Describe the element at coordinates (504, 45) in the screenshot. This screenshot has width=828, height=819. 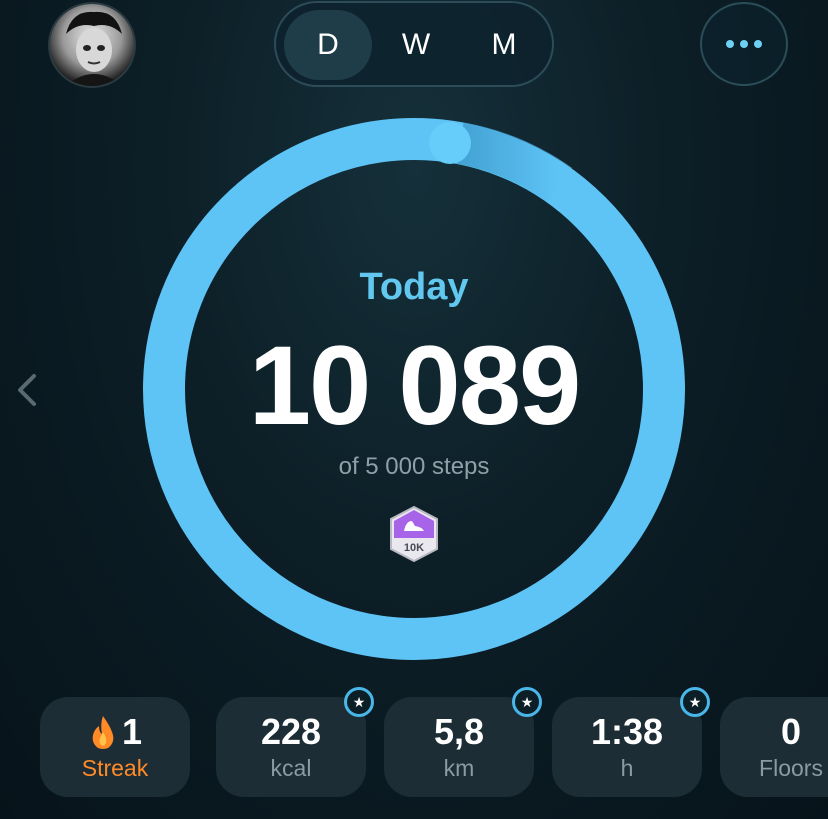
I see `period-tab-month: M` at that location.